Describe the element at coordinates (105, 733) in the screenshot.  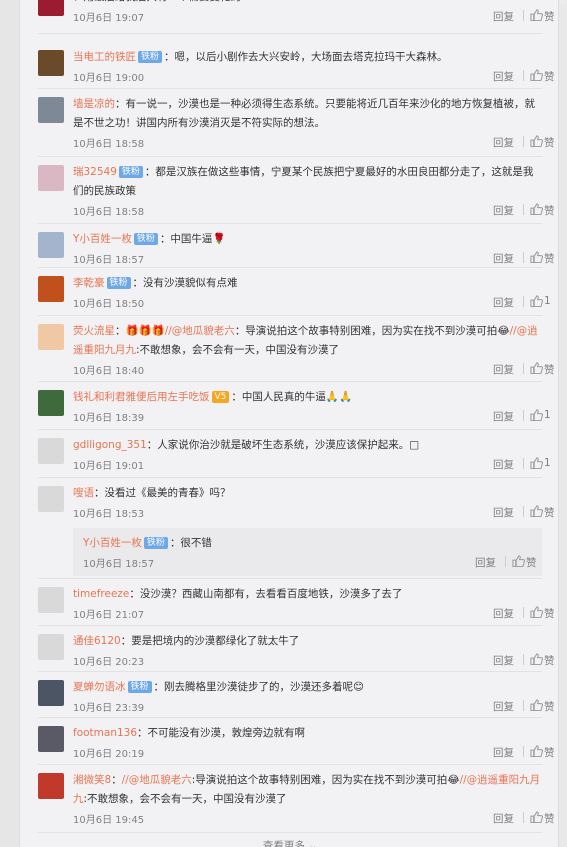
I see `commenter-name: footman136` at that location.